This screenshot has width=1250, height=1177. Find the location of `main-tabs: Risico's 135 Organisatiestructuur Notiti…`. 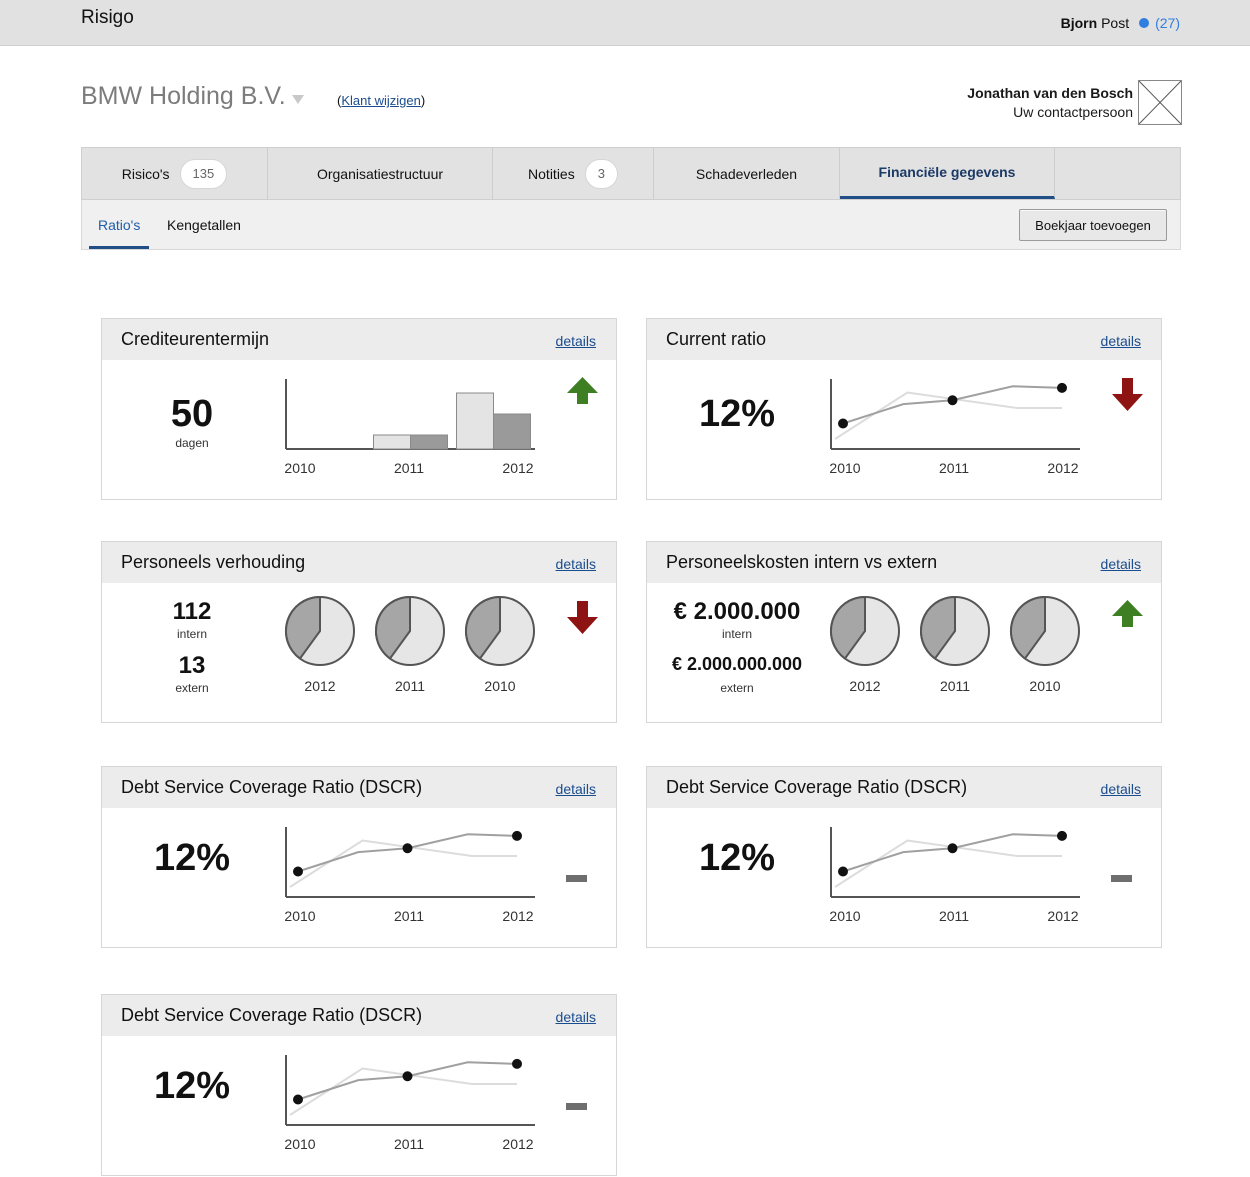

main-tabs: Risico's 135 Organisatiestructuur Notiti… is located at coordinates (631, 173).